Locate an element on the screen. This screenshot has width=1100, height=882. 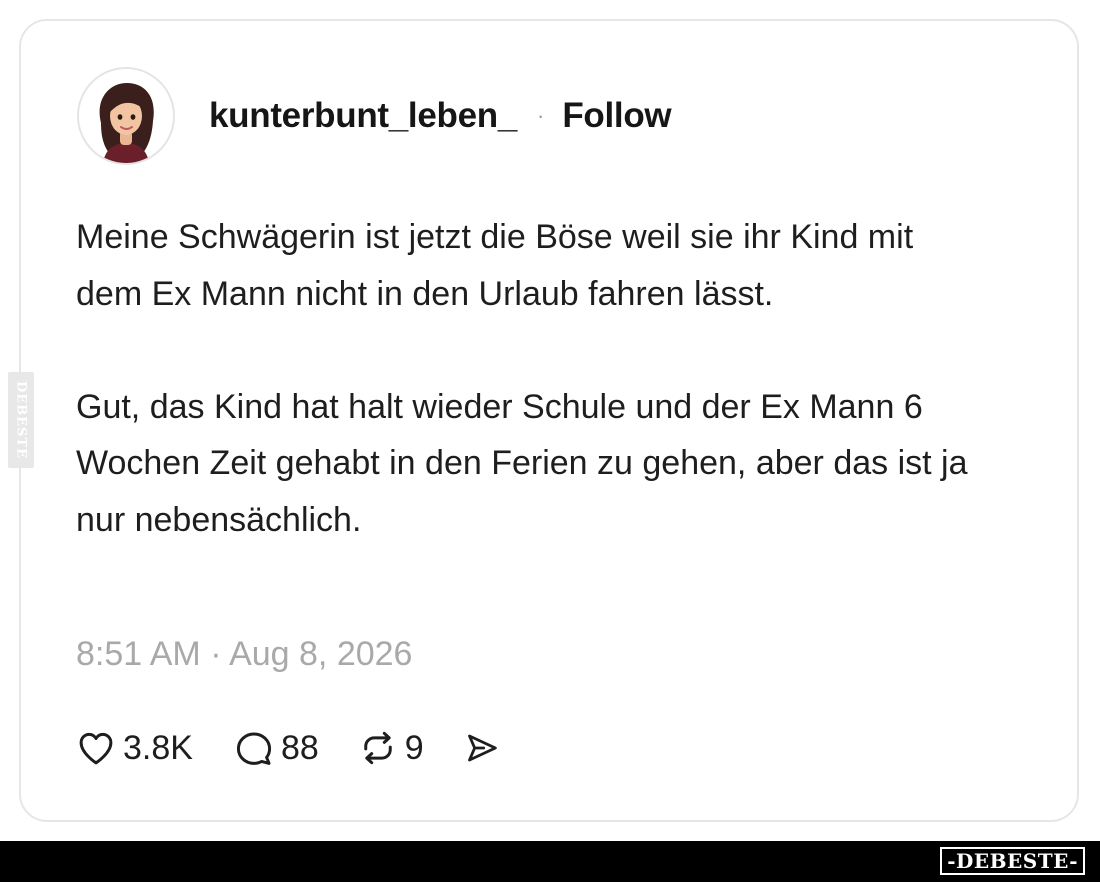
post-actions: 3.8K 88 9 is located at coordinates (288, 748).